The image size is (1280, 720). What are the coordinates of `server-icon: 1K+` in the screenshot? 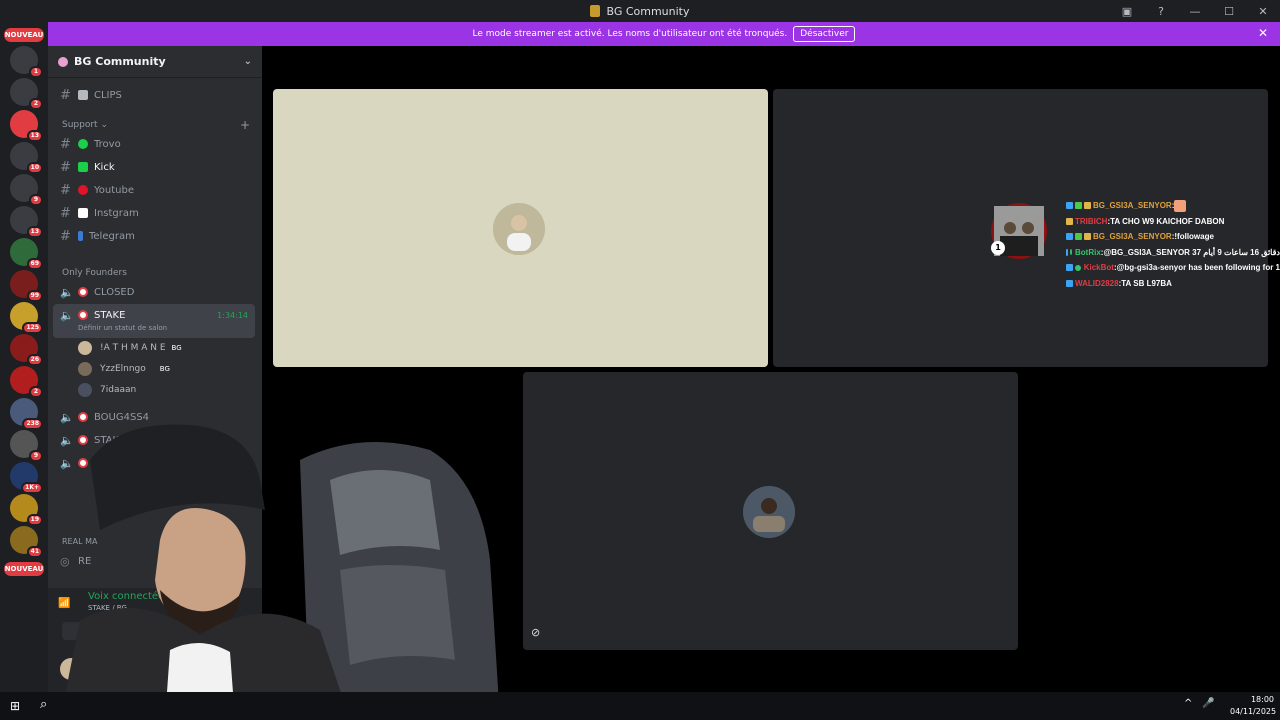 It's located at (26, 478).